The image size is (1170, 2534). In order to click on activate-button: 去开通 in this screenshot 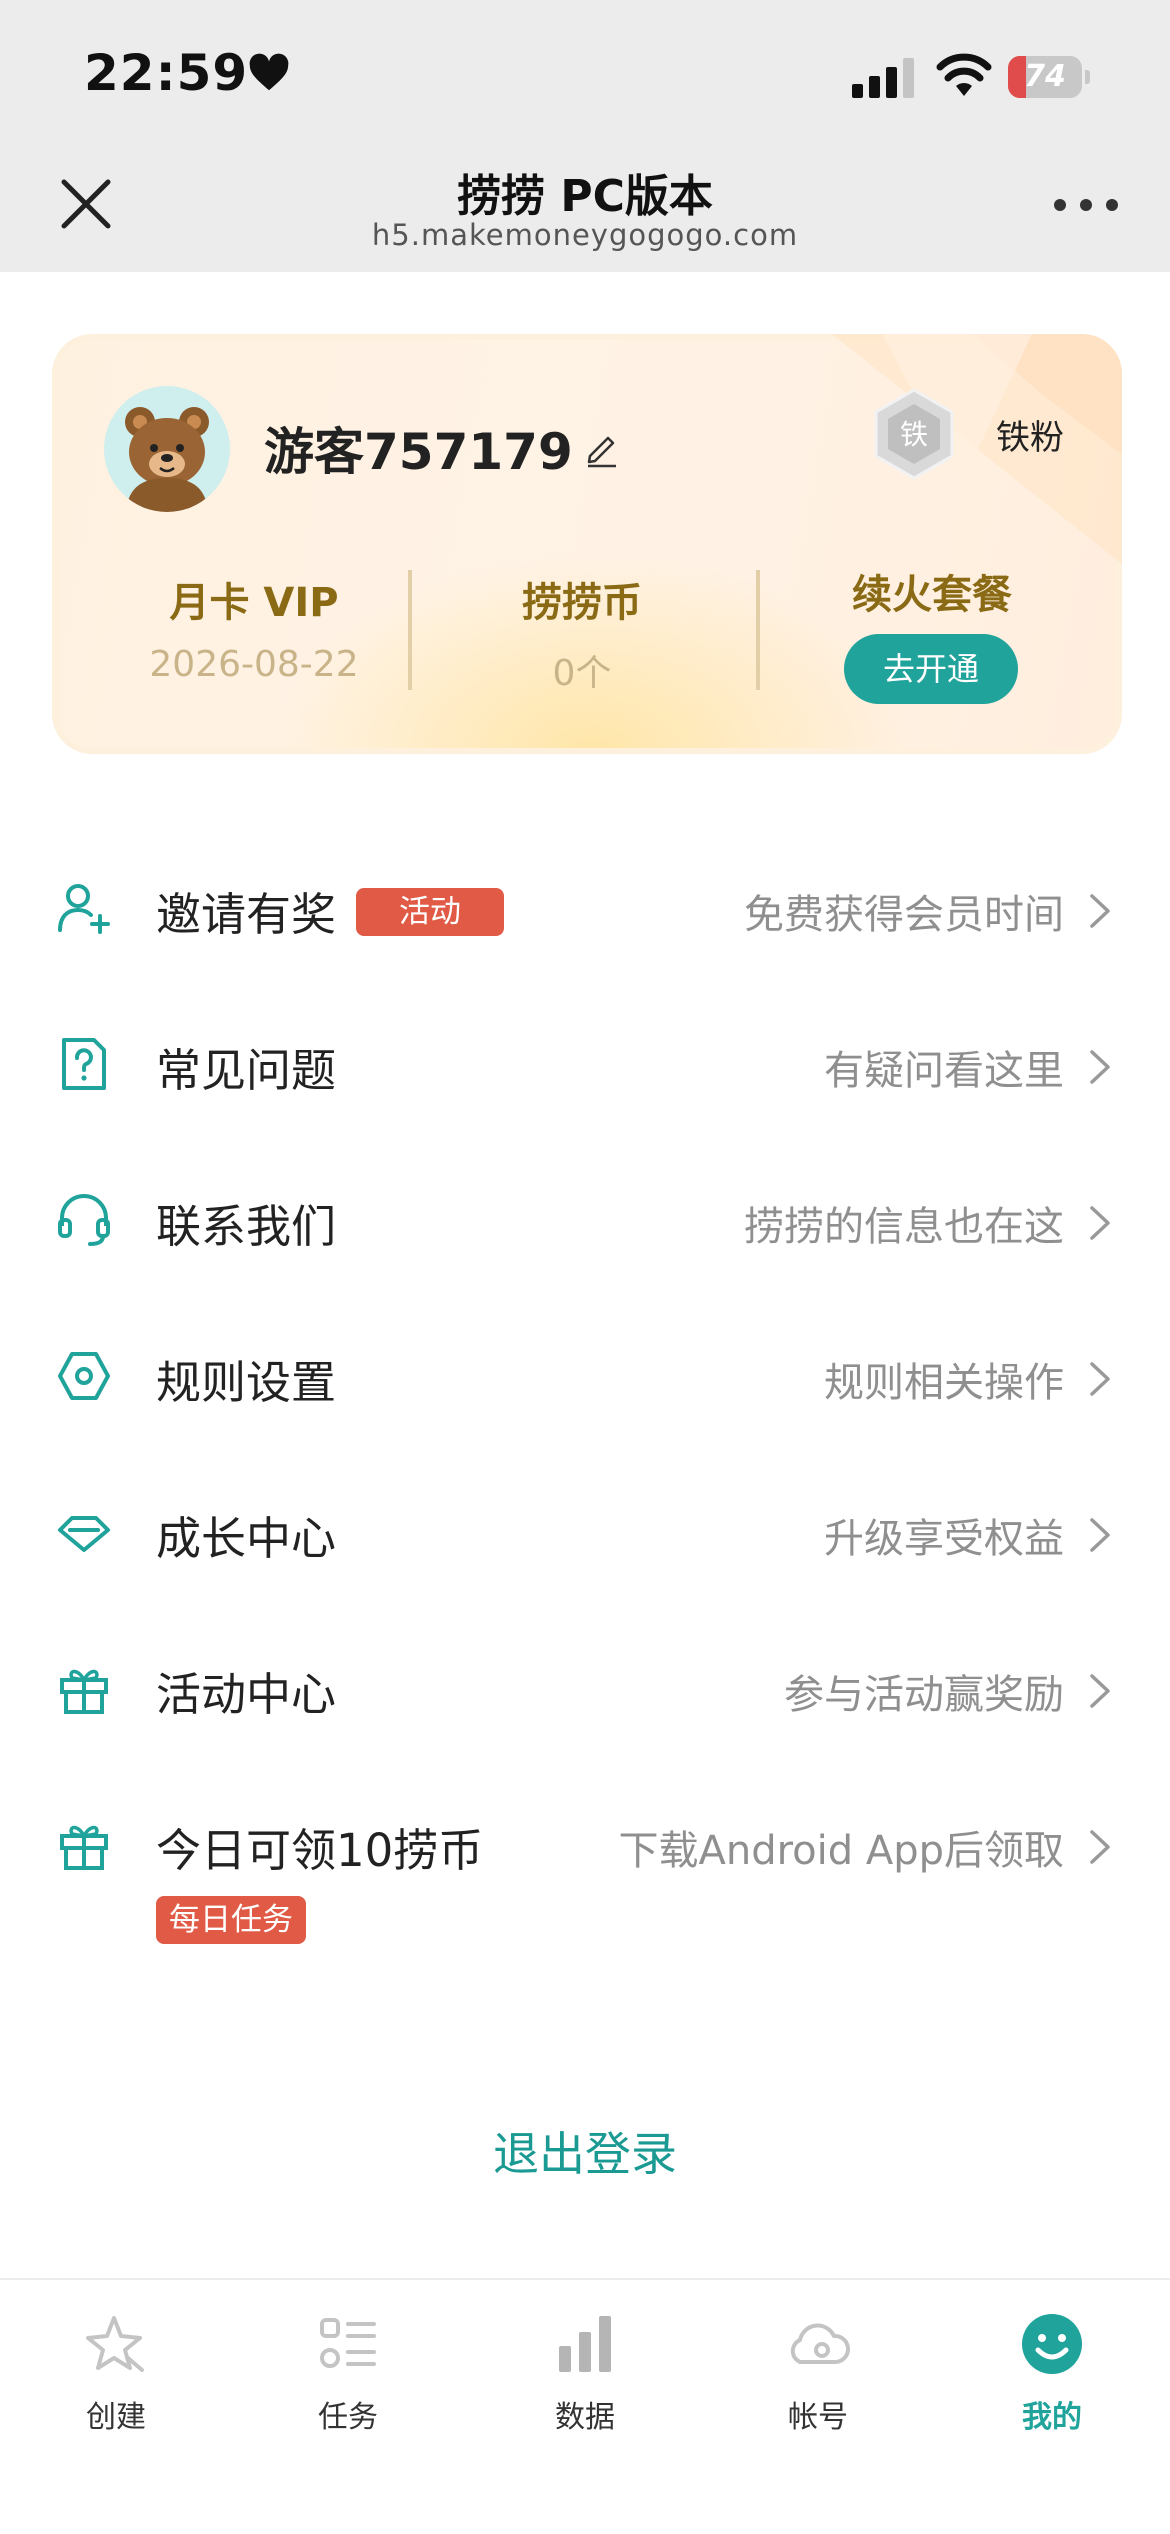, I will do `click(931, 669)`.